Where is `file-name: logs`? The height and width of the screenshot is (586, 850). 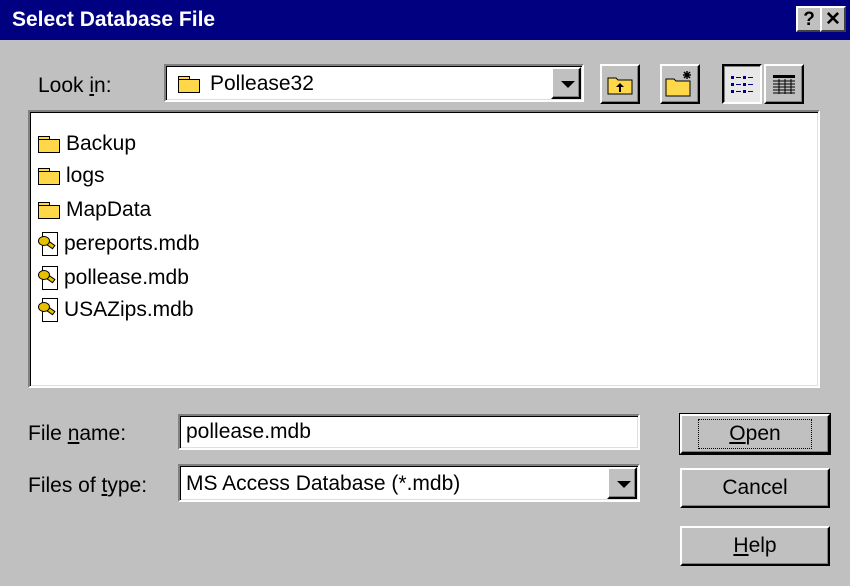
file-name: logs is located at coordinates (85, 175).